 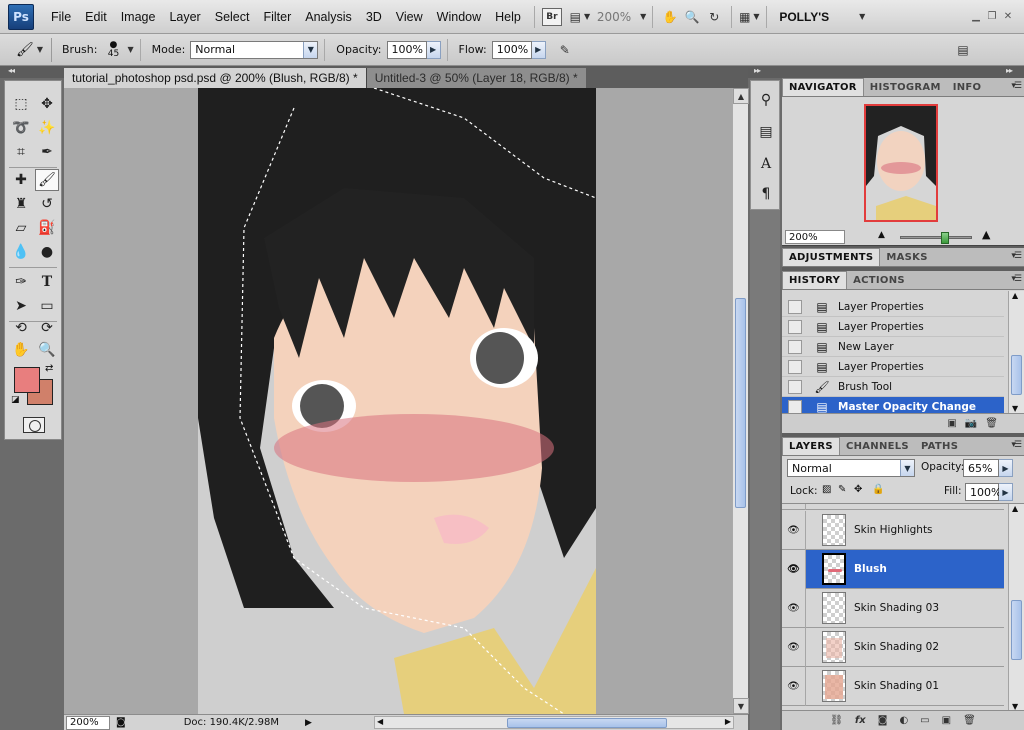 I want to click on layer-row-blush: 👁 Blush, so click(x=893, y=569).